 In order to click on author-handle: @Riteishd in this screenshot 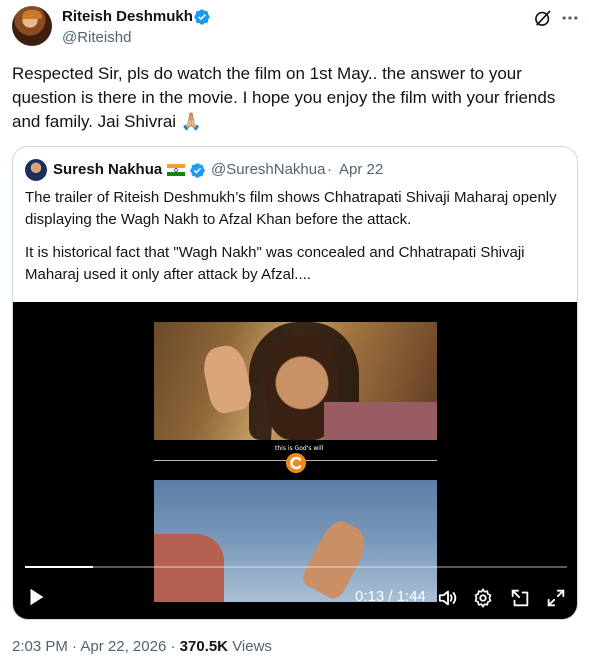, I will do `click(96, 38)`.